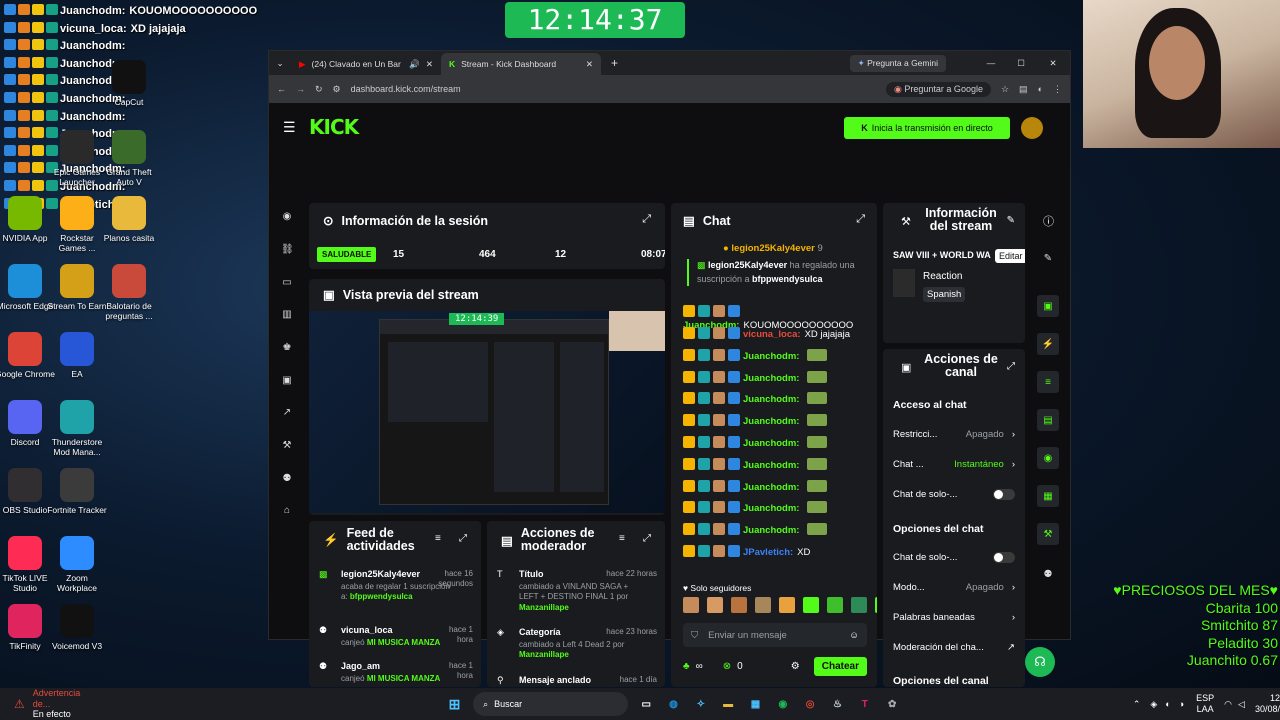  I want to click on chat-send-button: Chatear, so click(840, 666).